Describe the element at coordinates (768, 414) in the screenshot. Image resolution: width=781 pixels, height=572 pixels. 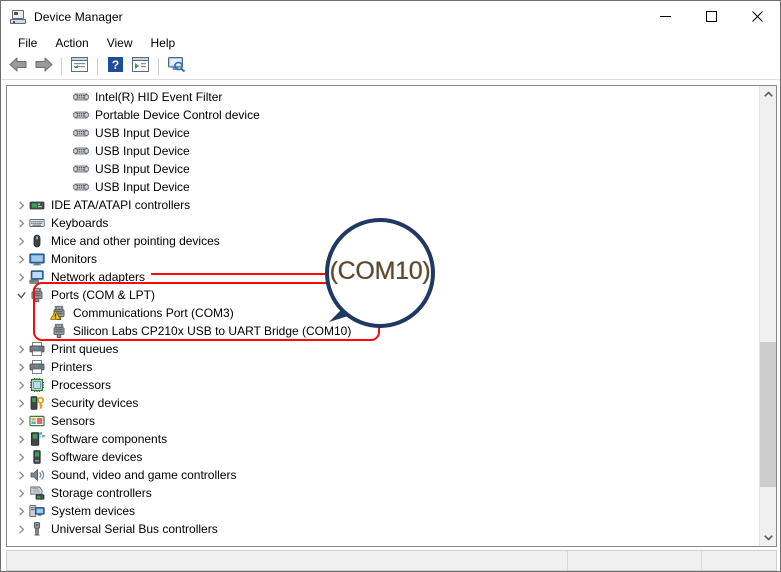
I see `scrollbar-thumb` at that location.